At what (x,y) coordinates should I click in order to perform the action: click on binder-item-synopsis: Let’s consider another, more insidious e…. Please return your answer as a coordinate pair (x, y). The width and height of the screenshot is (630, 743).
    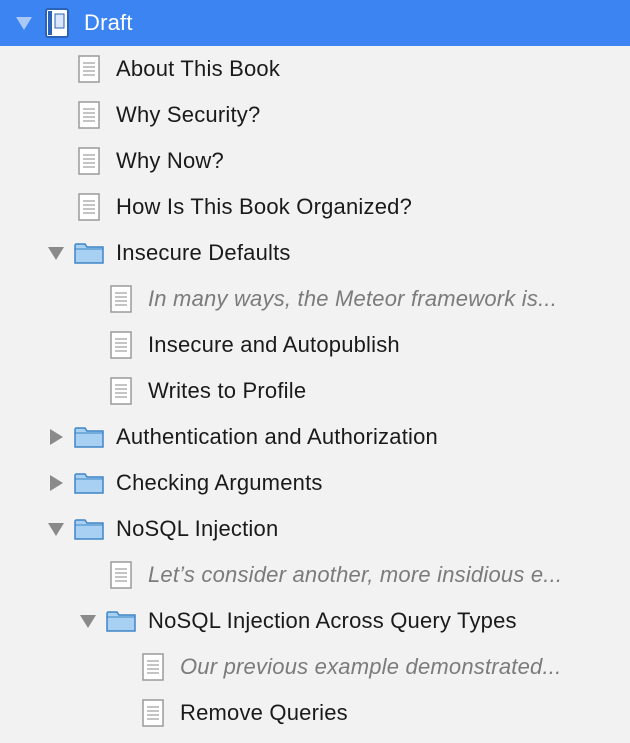
    Looking at the image, I should click on (355, 574).